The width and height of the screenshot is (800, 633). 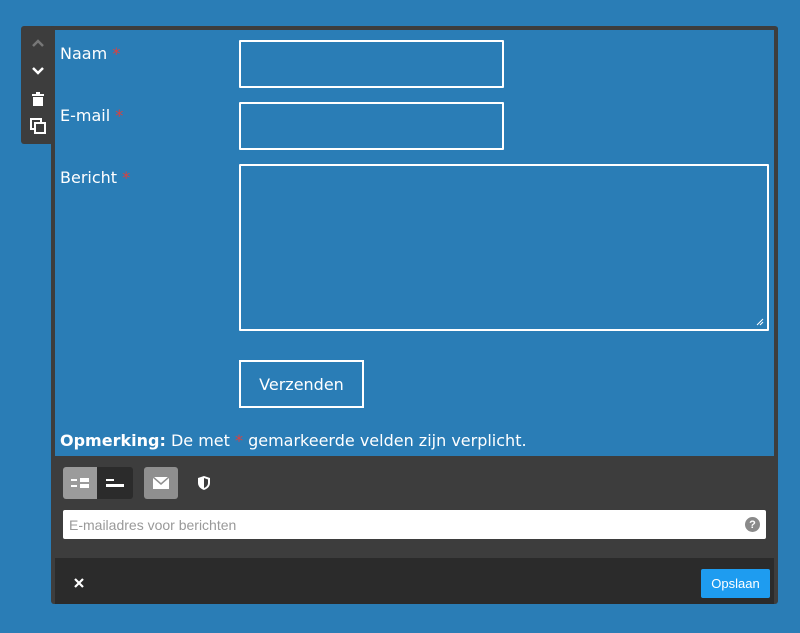 I want to click on close-button, so click(x=79, y=583).